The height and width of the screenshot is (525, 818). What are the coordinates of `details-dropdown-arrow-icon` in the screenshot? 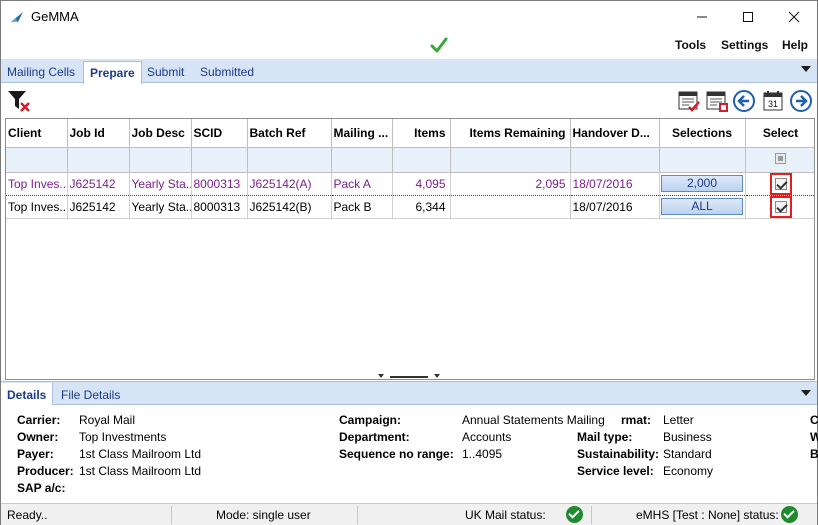 It's located at (806, 393).